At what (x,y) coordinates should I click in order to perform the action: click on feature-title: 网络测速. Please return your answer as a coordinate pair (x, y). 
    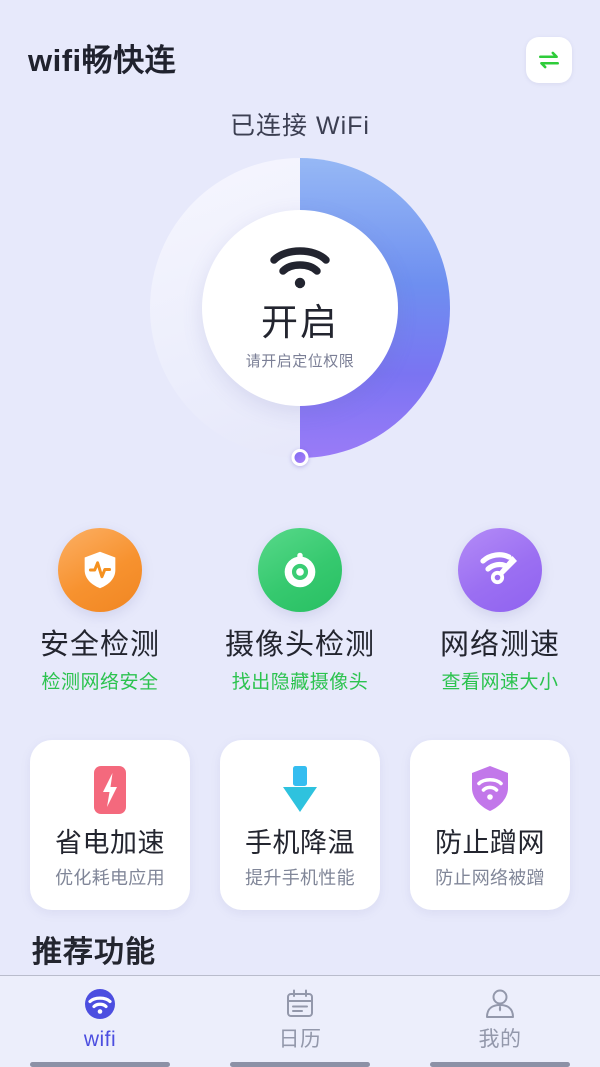
    Looking at the image, I should click on (499, 645).